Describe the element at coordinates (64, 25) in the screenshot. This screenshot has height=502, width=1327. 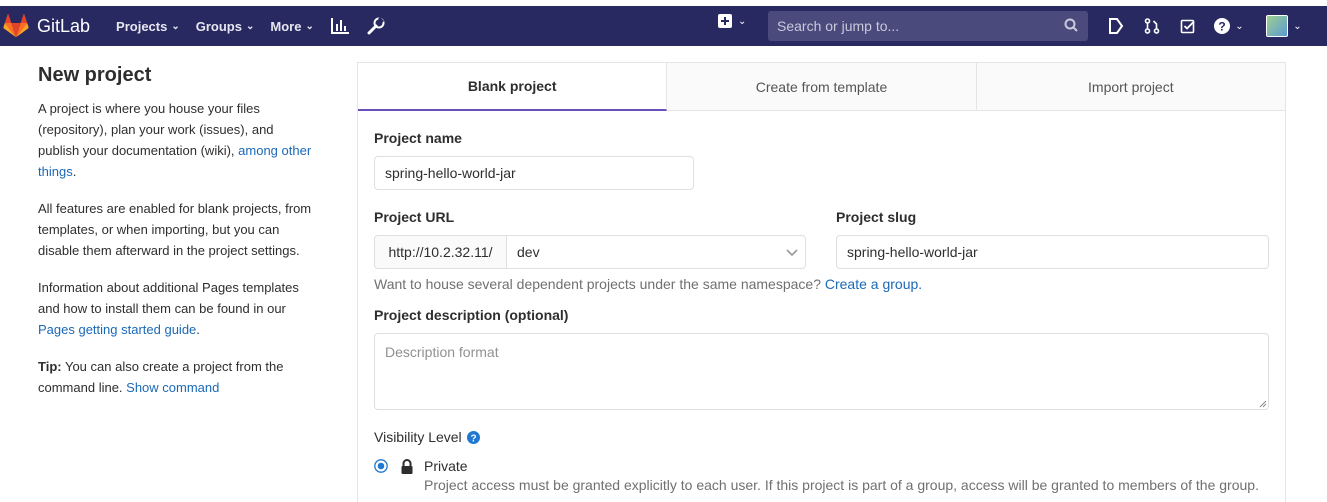
I see `brand-name: GitLab` at that location.